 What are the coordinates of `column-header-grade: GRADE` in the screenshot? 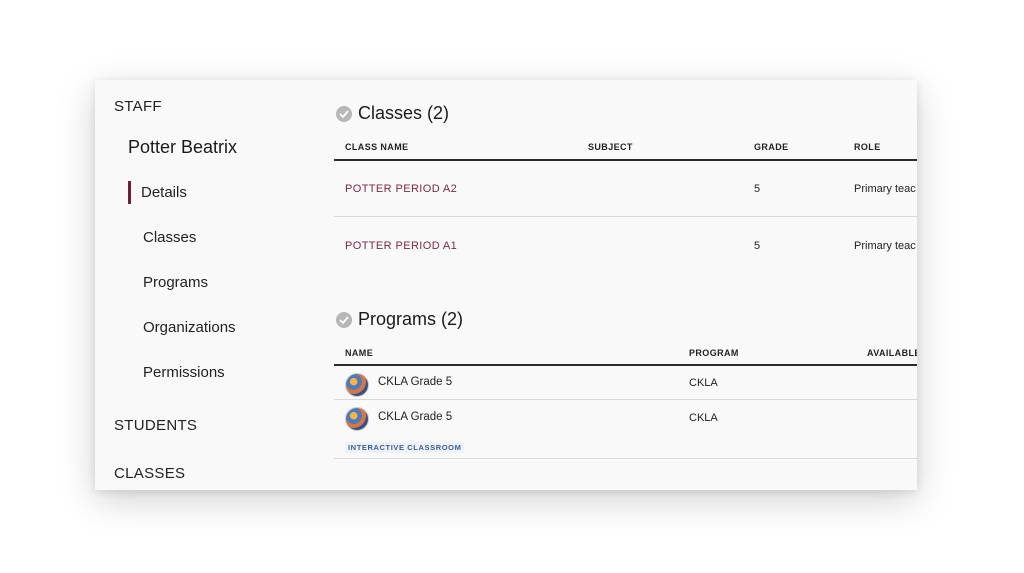 It's located at (771, 147).